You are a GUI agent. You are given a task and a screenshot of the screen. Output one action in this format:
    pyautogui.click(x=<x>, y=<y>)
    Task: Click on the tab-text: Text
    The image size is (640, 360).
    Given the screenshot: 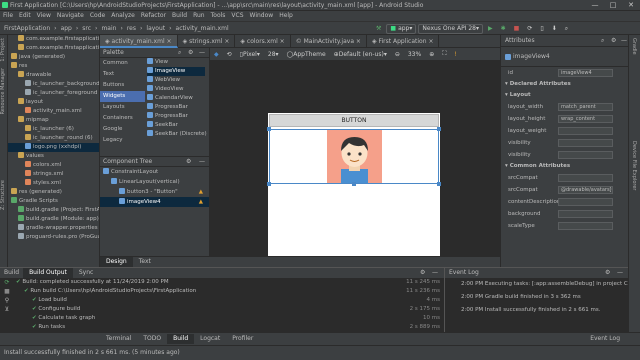 What is the action you would take?
    pyautogui.click(x=145, y=262)
    